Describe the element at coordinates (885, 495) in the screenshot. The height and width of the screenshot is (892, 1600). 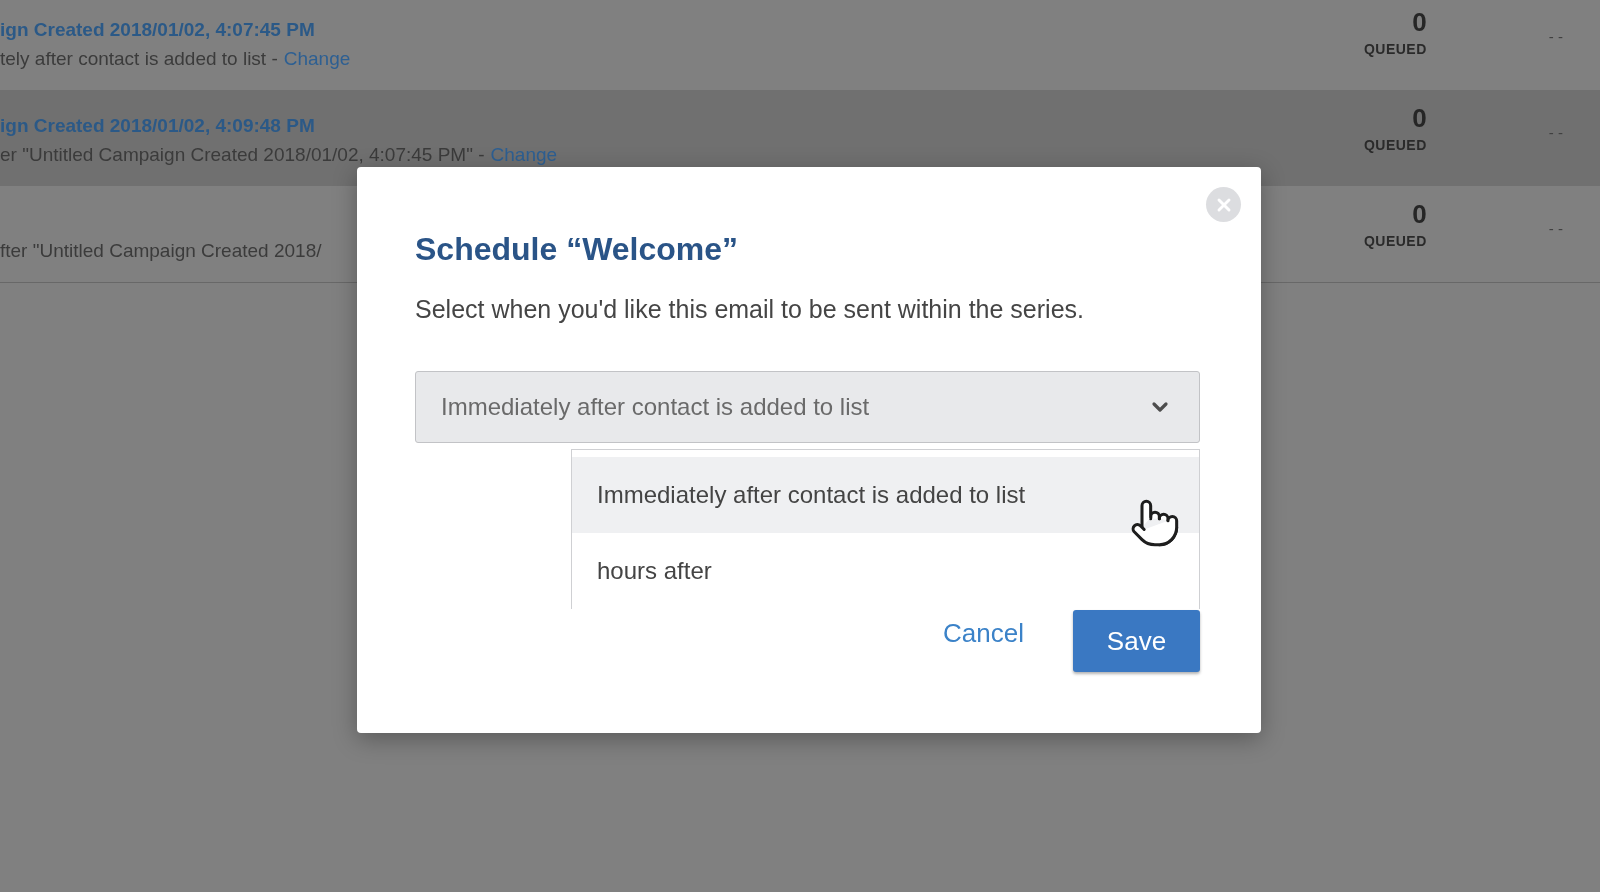
I see `dropdown-option: Immediately after contact is added to list` at that location.